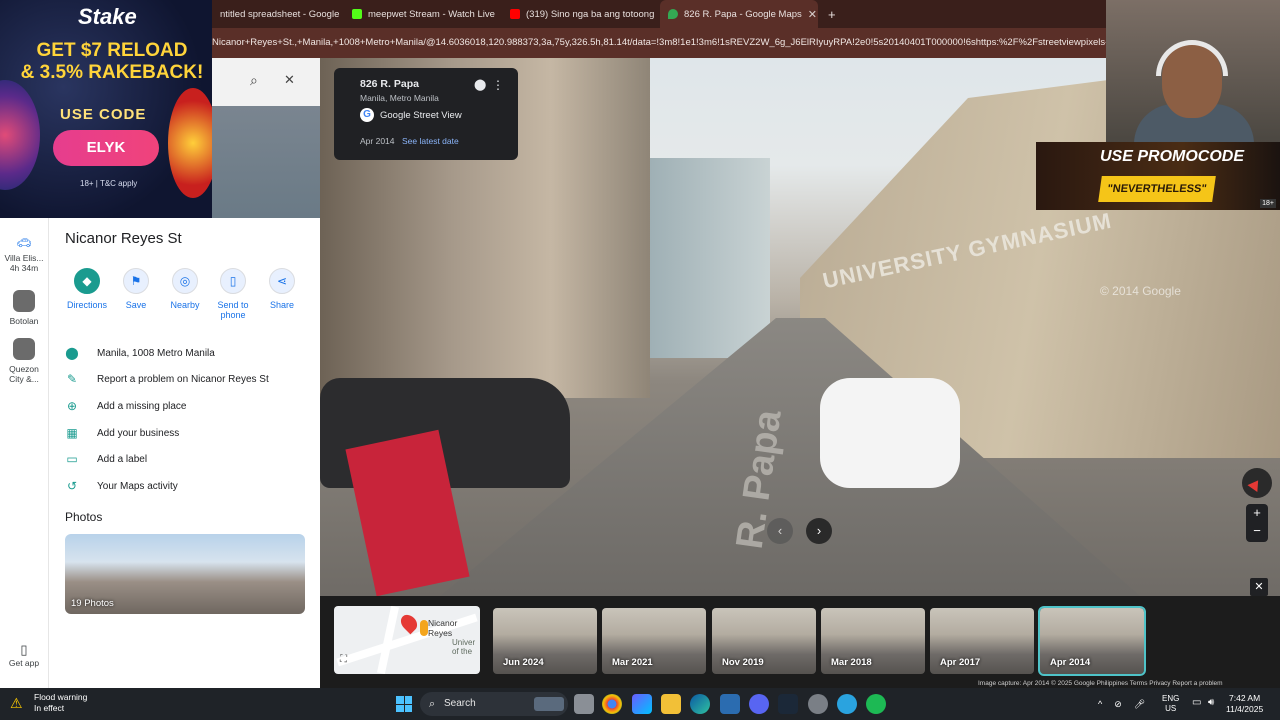  I want to click on report-problem-row: ✎ Report a problem on Nicanor Reyes St, so click(167, 379).